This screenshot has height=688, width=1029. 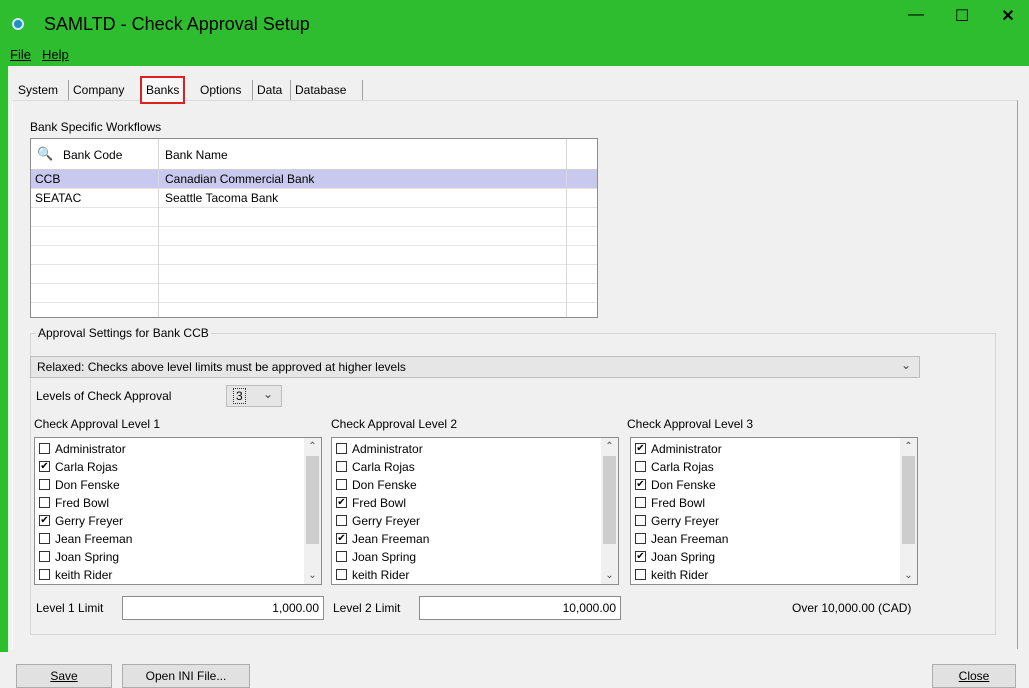 What do you see at coordinates (163, 90) in the screenshot?
I see `tab-banks: Banks` at bounding box center [163, 90].